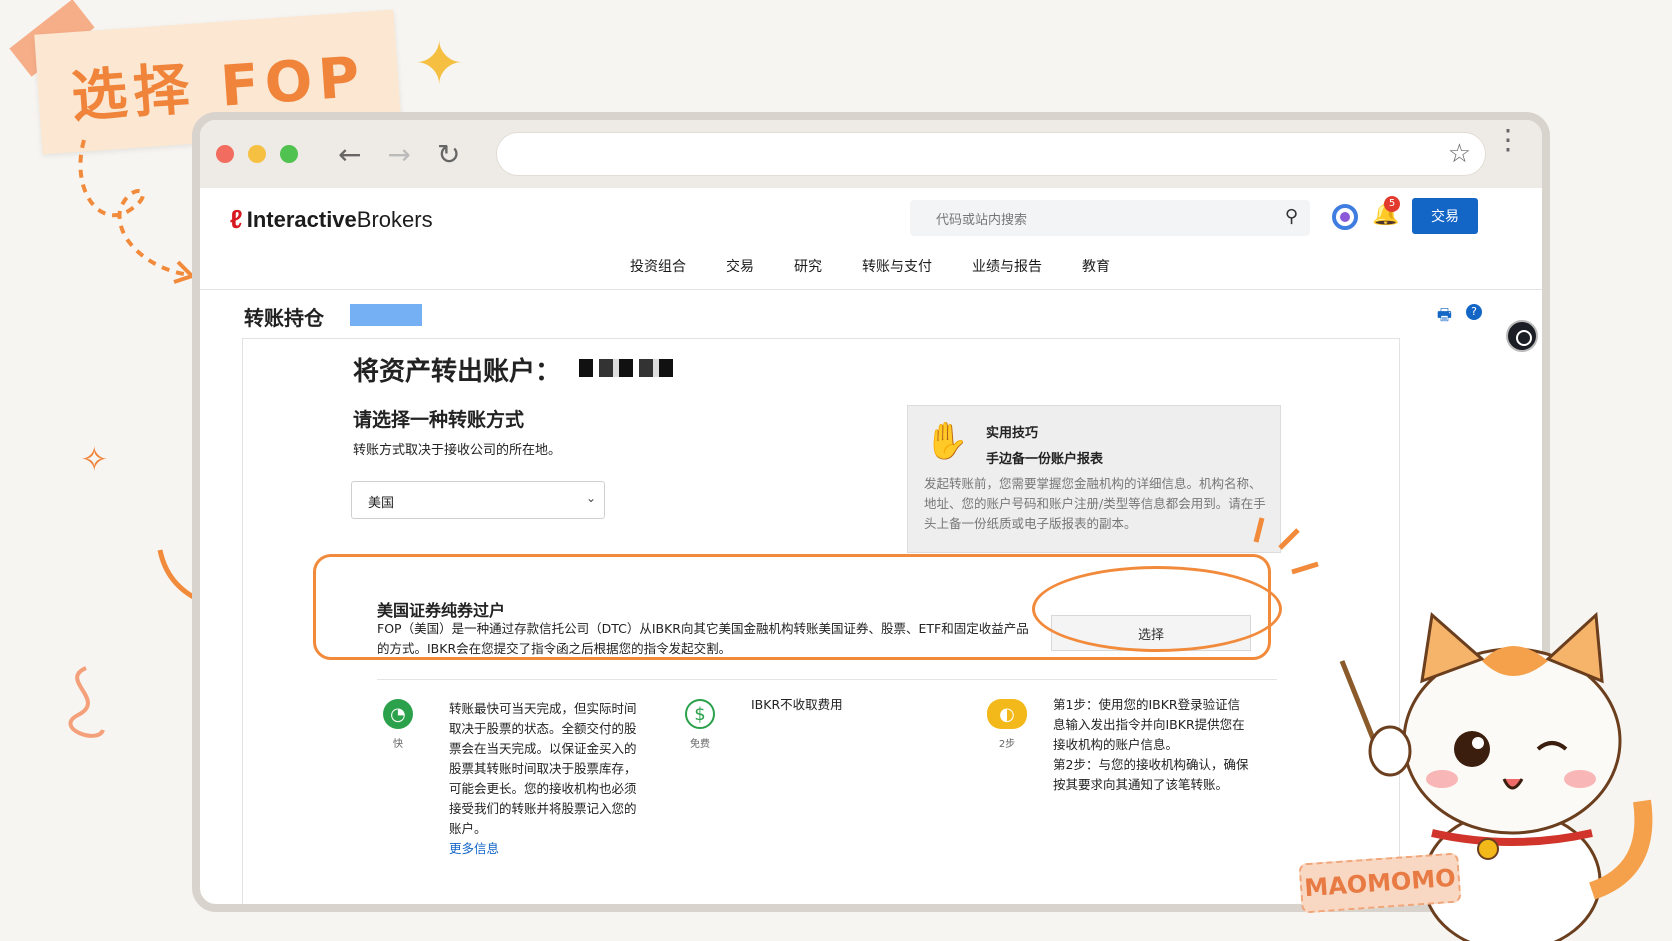 Image resolution: width=1672 pixels, height=941 pixels. Describe the element at coordinates (1444, 317) in the screenshot. I see `print-icon: 🖶` at that location.